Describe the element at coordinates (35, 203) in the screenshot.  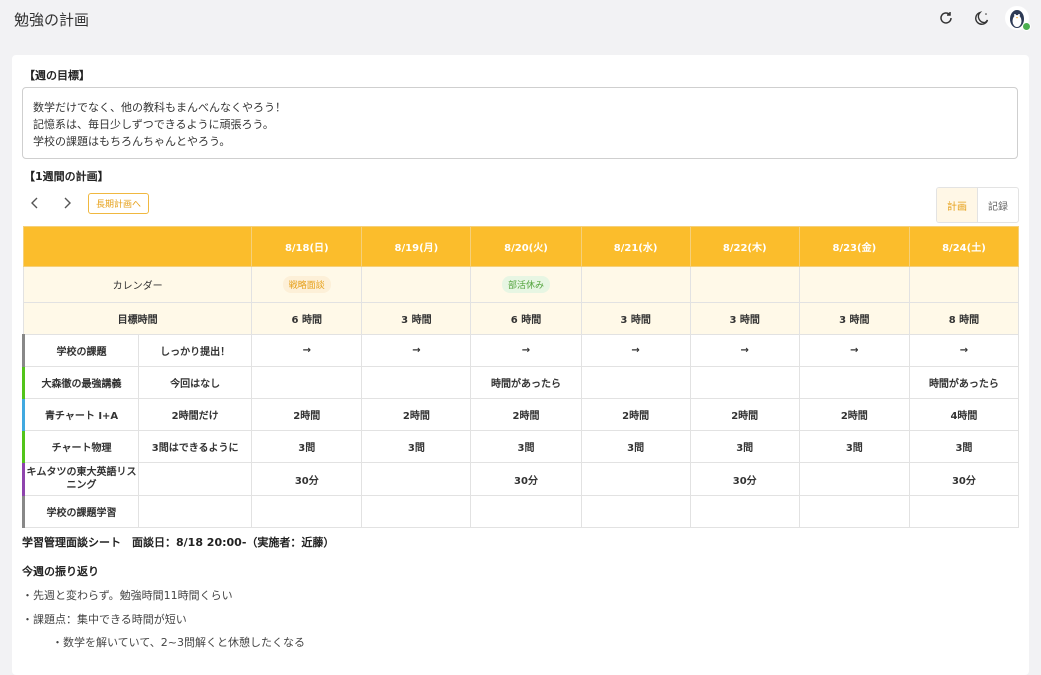
I see `prev-week-button` at that location.